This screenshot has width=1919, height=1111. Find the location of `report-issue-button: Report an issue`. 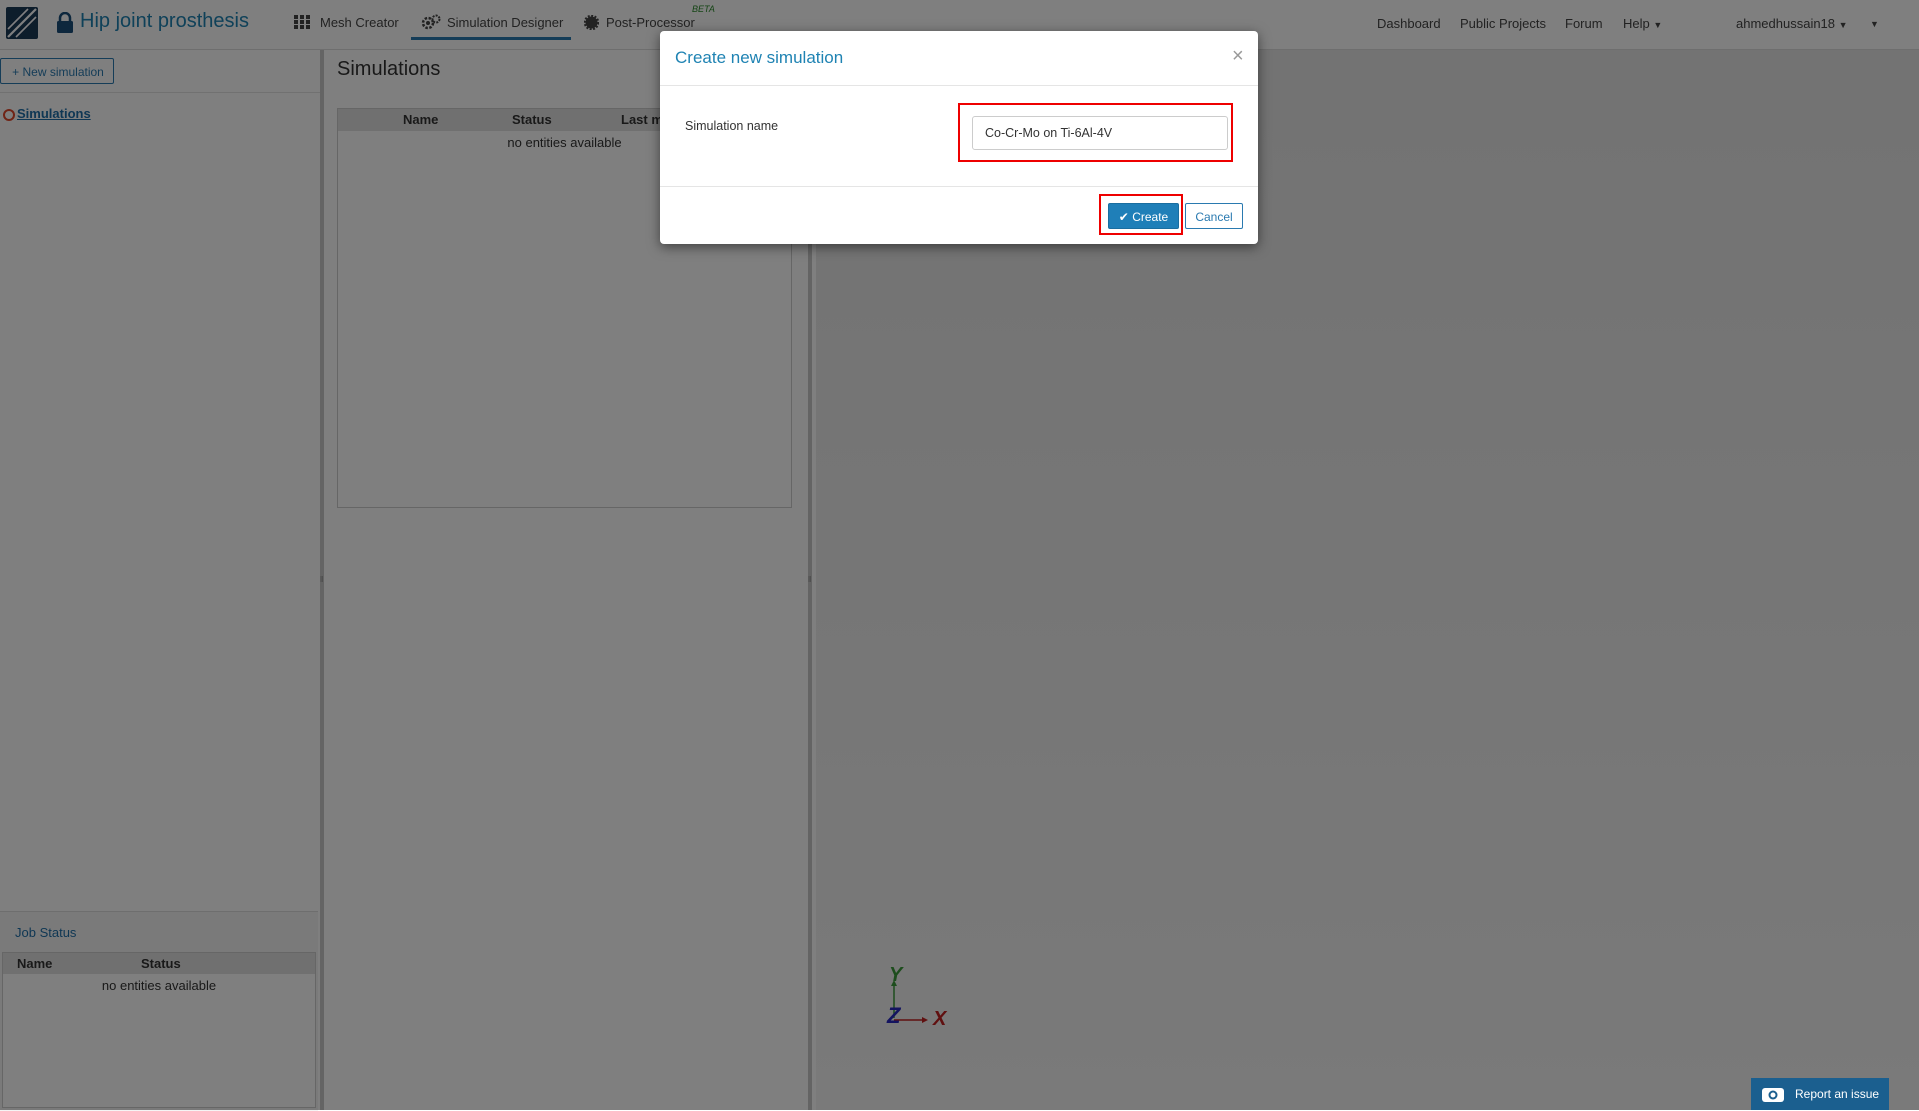

report-issue-button: Report an issue is located at coordinates (1820, 1094).